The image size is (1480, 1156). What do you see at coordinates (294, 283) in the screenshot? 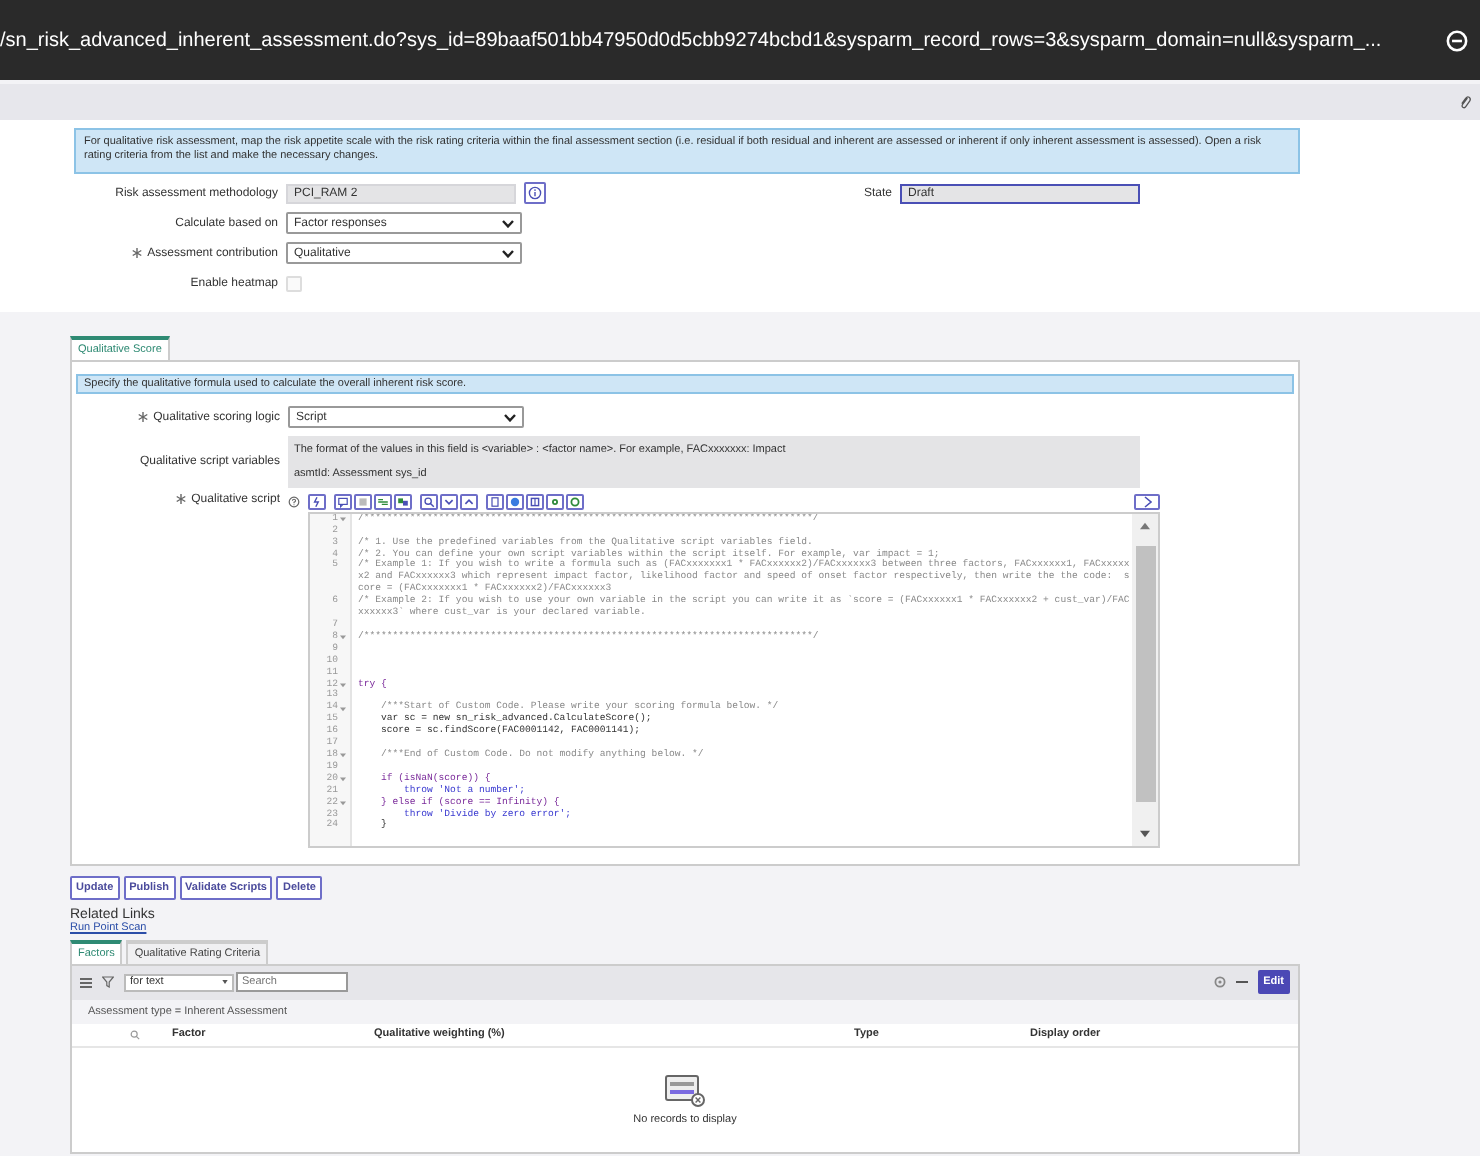
I see `checkbox` at bounding box center [294, 283].